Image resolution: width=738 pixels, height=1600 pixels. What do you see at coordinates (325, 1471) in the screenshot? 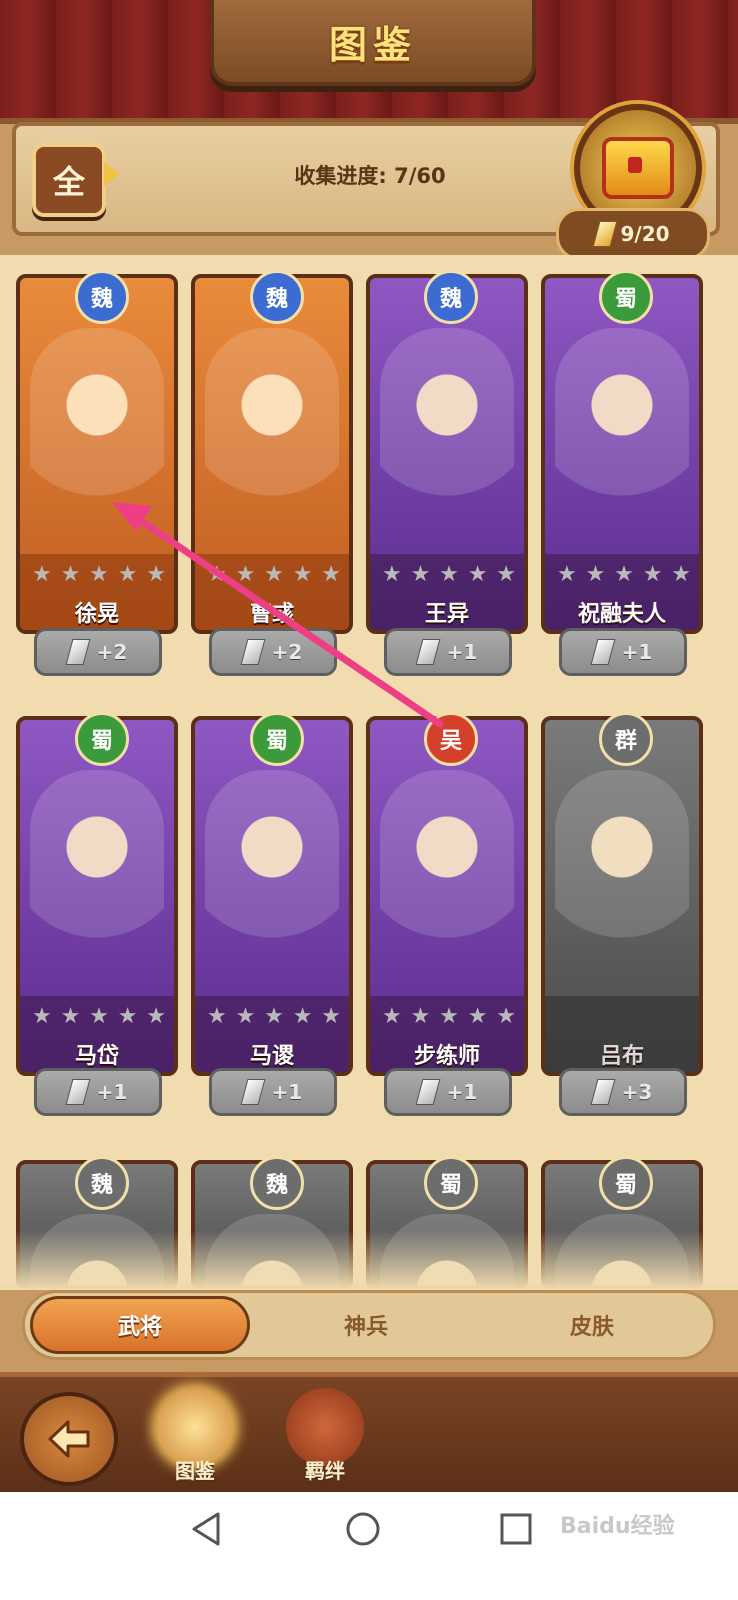
I see `nav-bond-label: 羁绊` at bounding box center [325, 1471].